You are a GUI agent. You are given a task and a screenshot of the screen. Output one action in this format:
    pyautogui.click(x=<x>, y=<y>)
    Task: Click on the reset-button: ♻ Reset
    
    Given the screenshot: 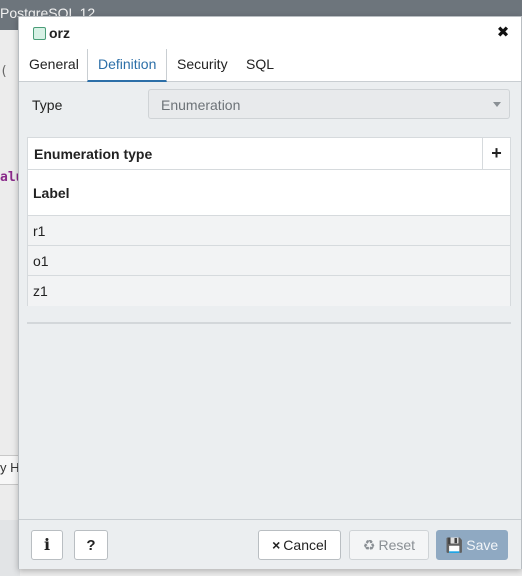 What is the action you would take?
    pyautogui.click(x=389, y=545)
    